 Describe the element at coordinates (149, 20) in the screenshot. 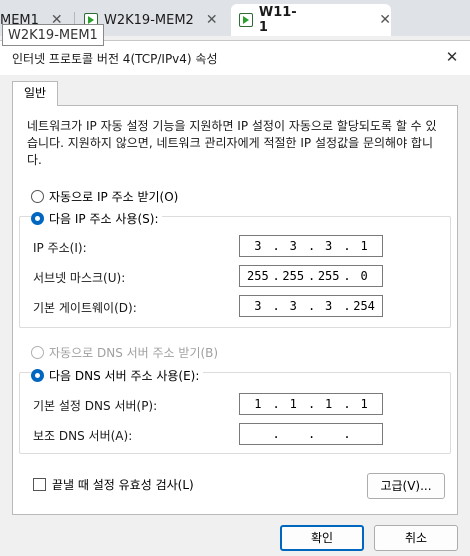

I see `host-tab-w2k19-mem2-label: W2K19-MEM2` at that location.